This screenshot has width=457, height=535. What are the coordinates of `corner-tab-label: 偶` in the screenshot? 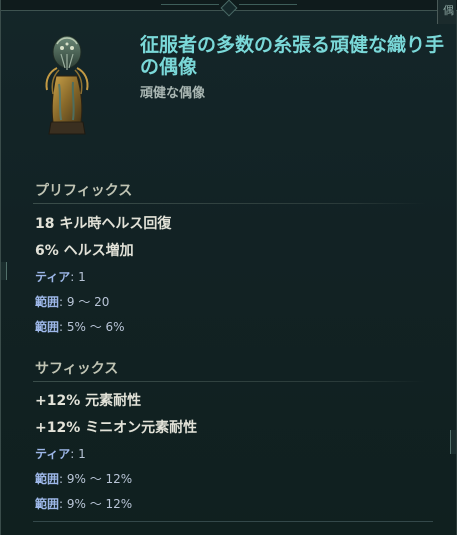 It's located at (448, 10).